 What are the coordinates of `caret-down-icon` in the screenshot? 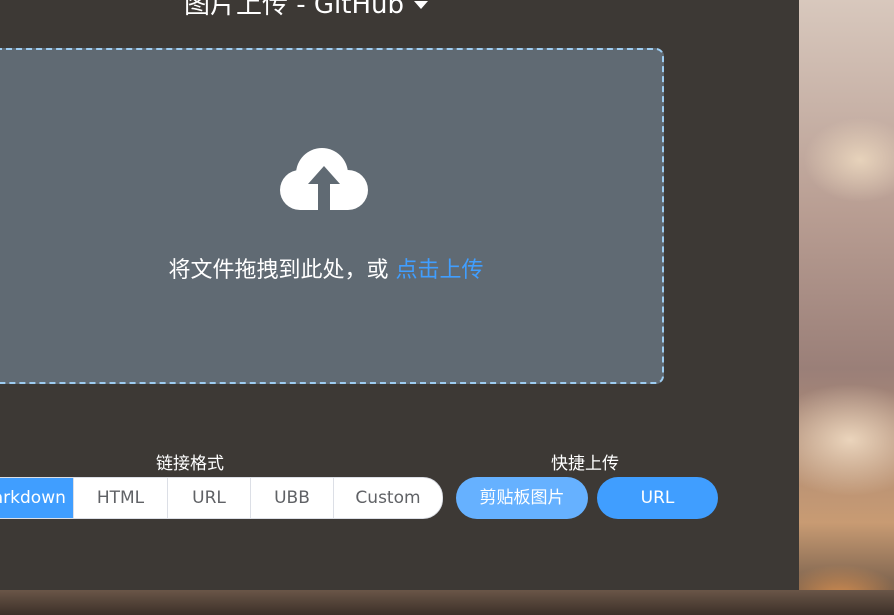 It's located at (421, 4).